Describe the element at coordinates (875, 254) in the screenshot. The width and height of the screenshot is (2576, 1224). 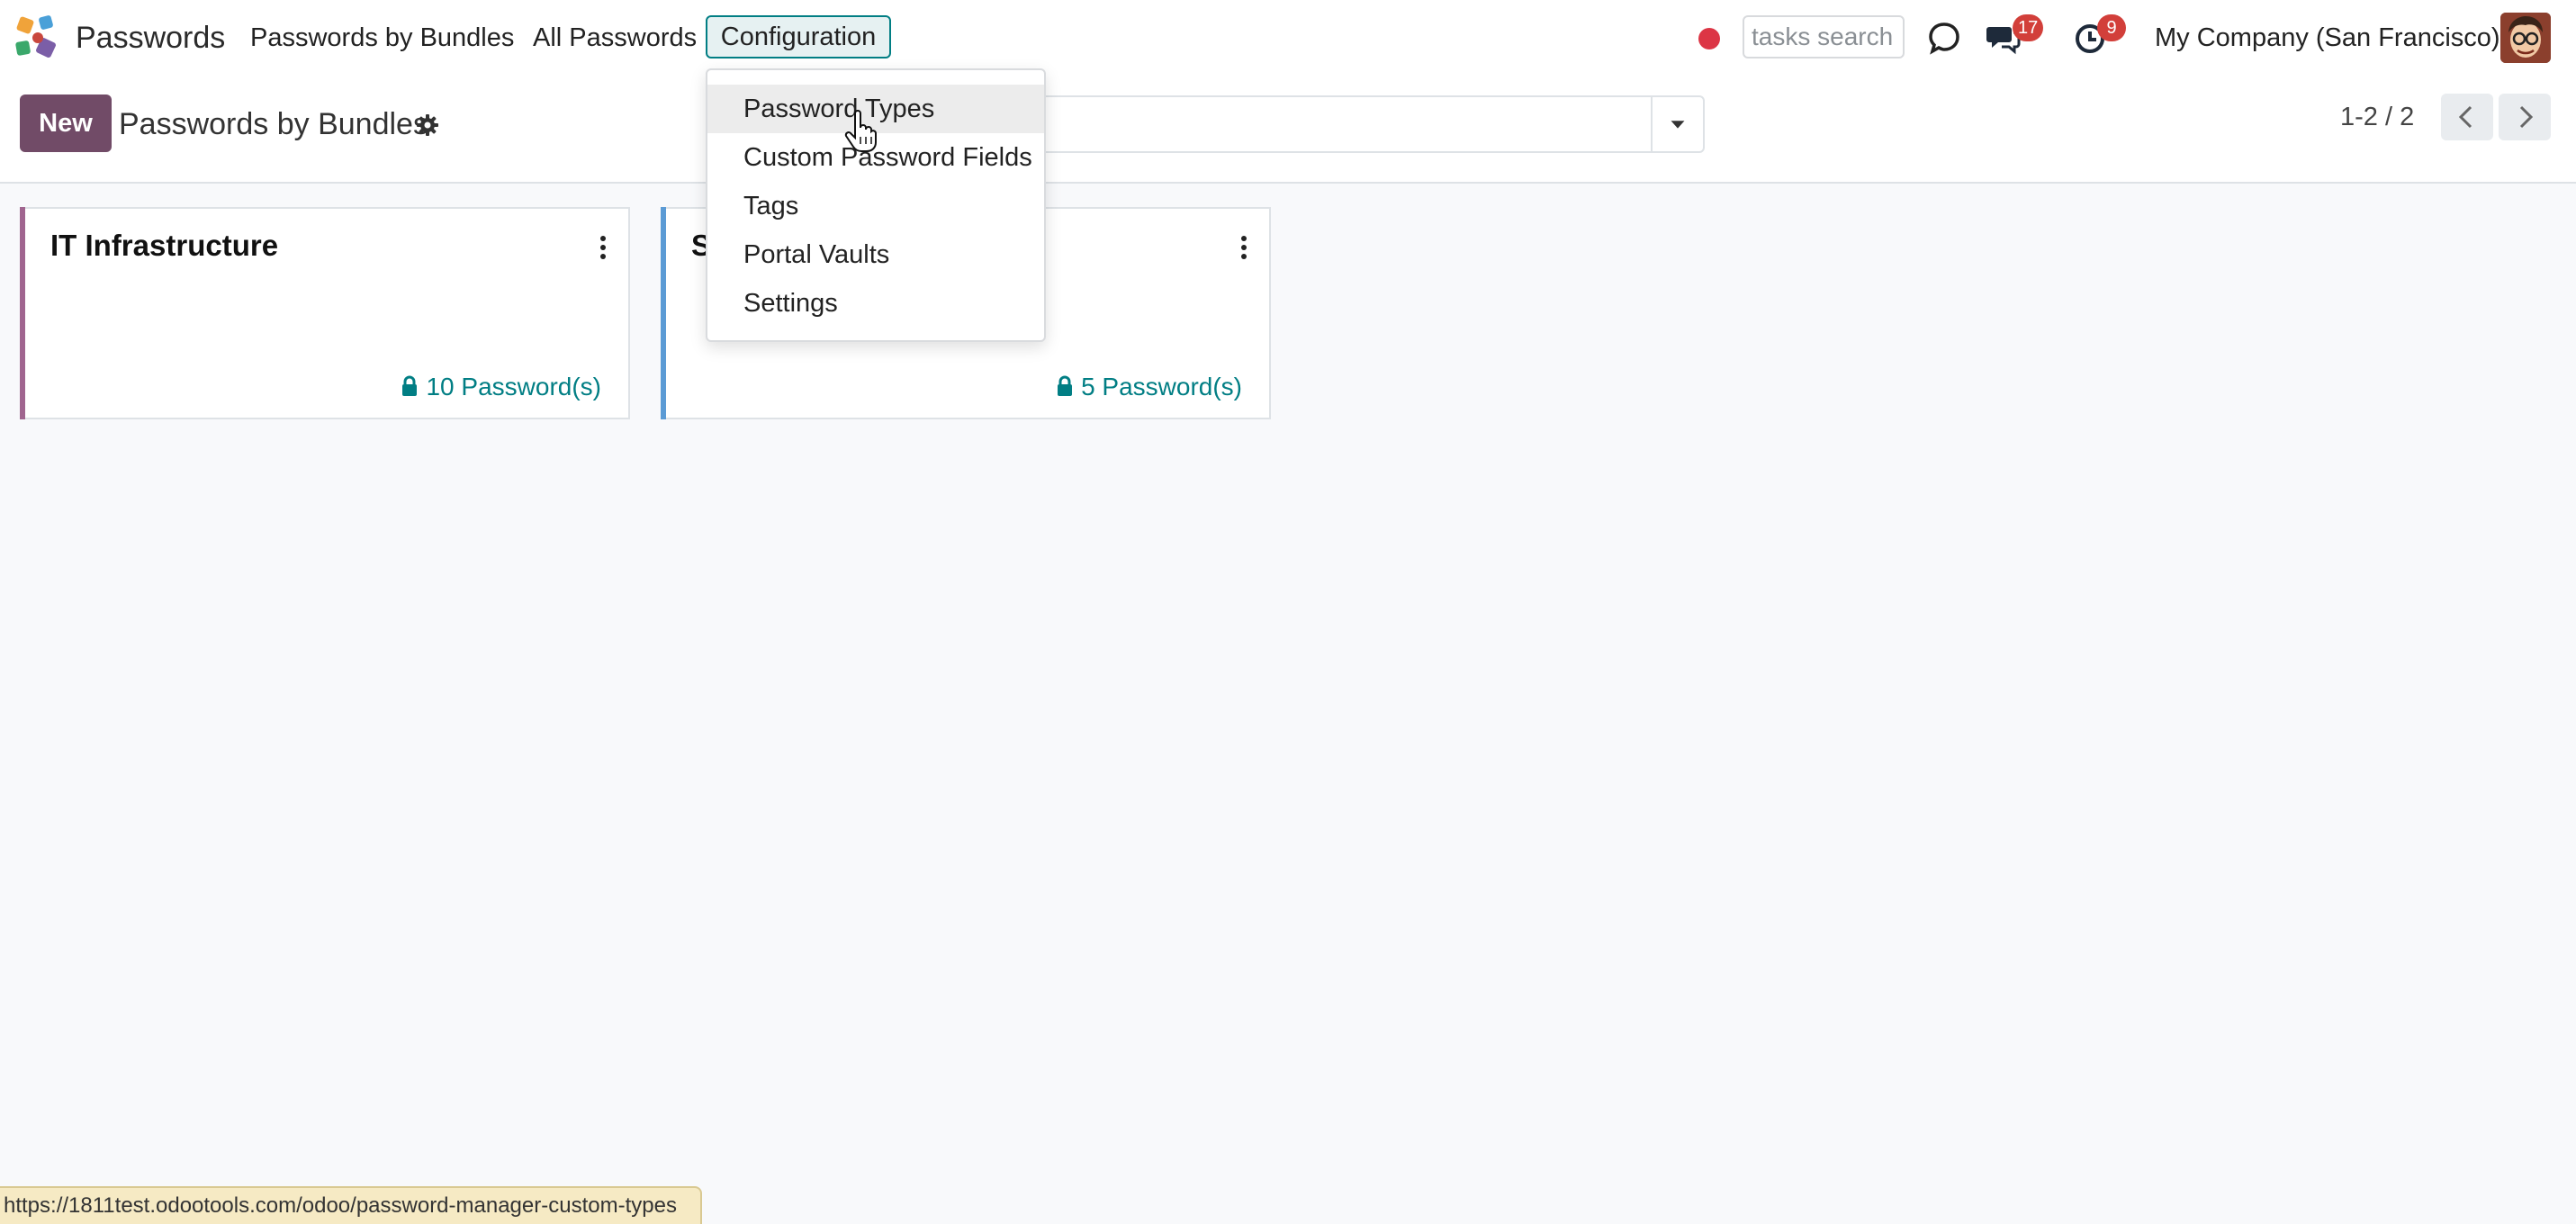
I see `menu-item-portal-vaults: Portal Vaults` at that location.